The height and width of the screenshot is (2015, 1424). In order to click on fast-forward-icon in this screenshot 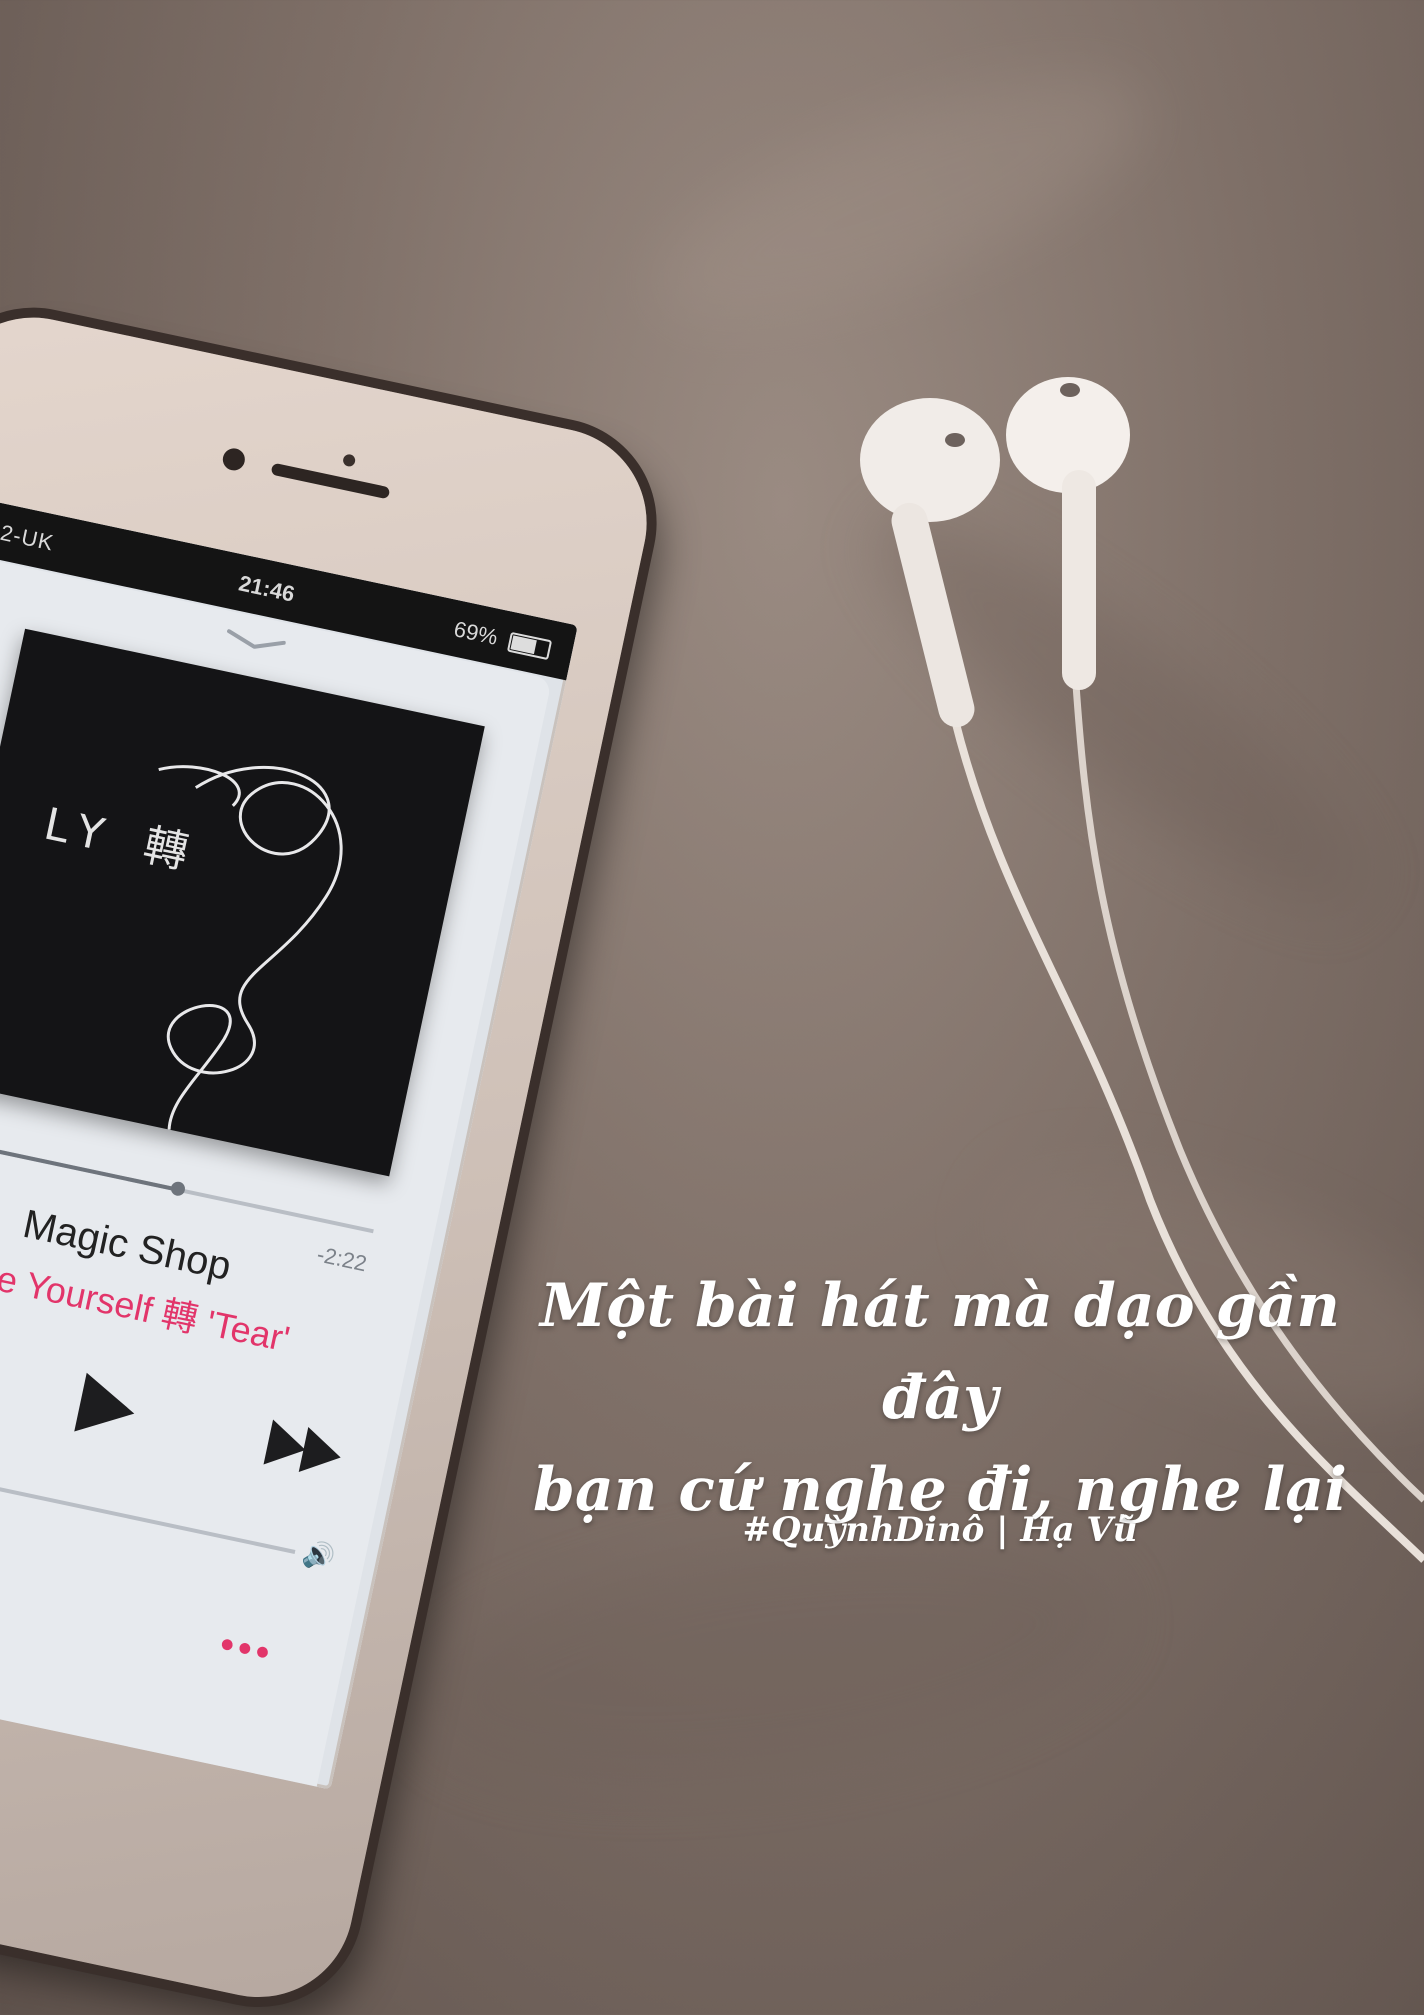, I will do `click(305, 1450)`.